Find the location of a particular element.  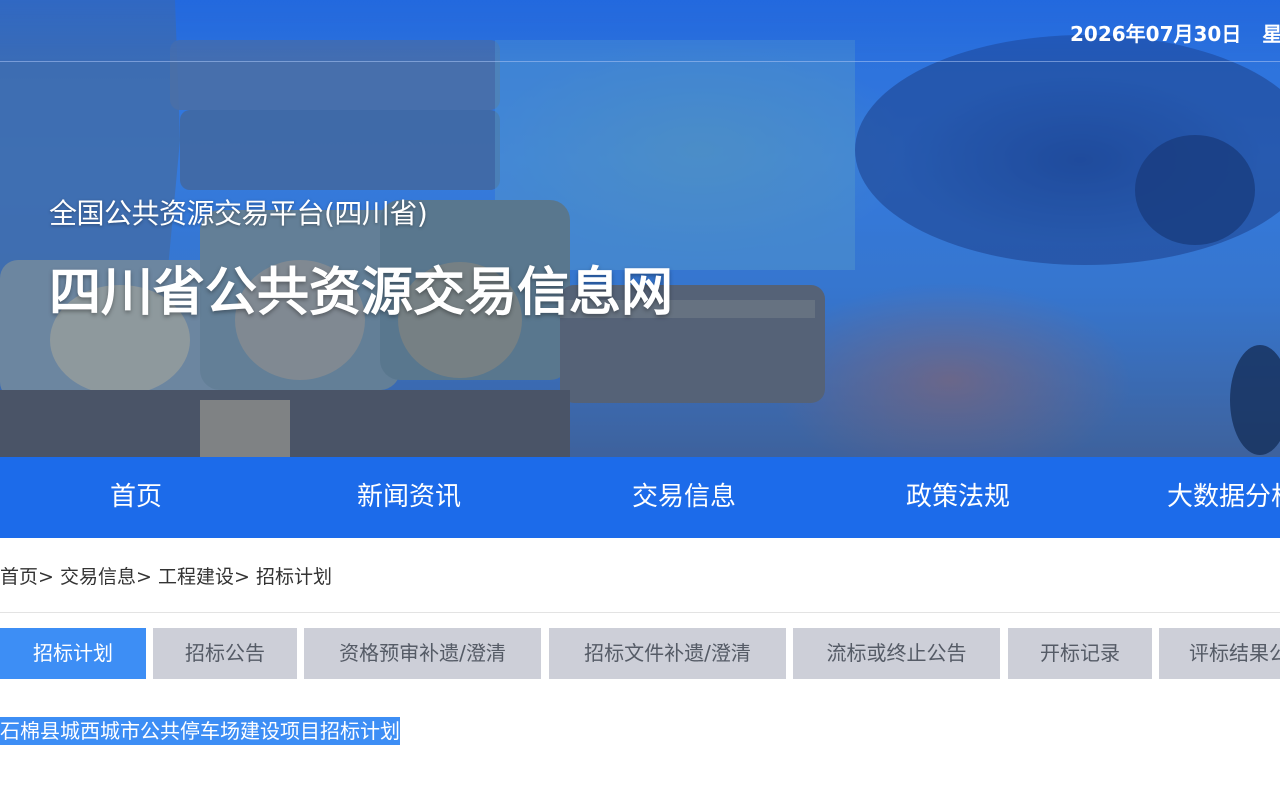

main-nav: 首页 新闻资讯 交易信息 政策法规 大数据分析 is located at coordinates (640, 497).